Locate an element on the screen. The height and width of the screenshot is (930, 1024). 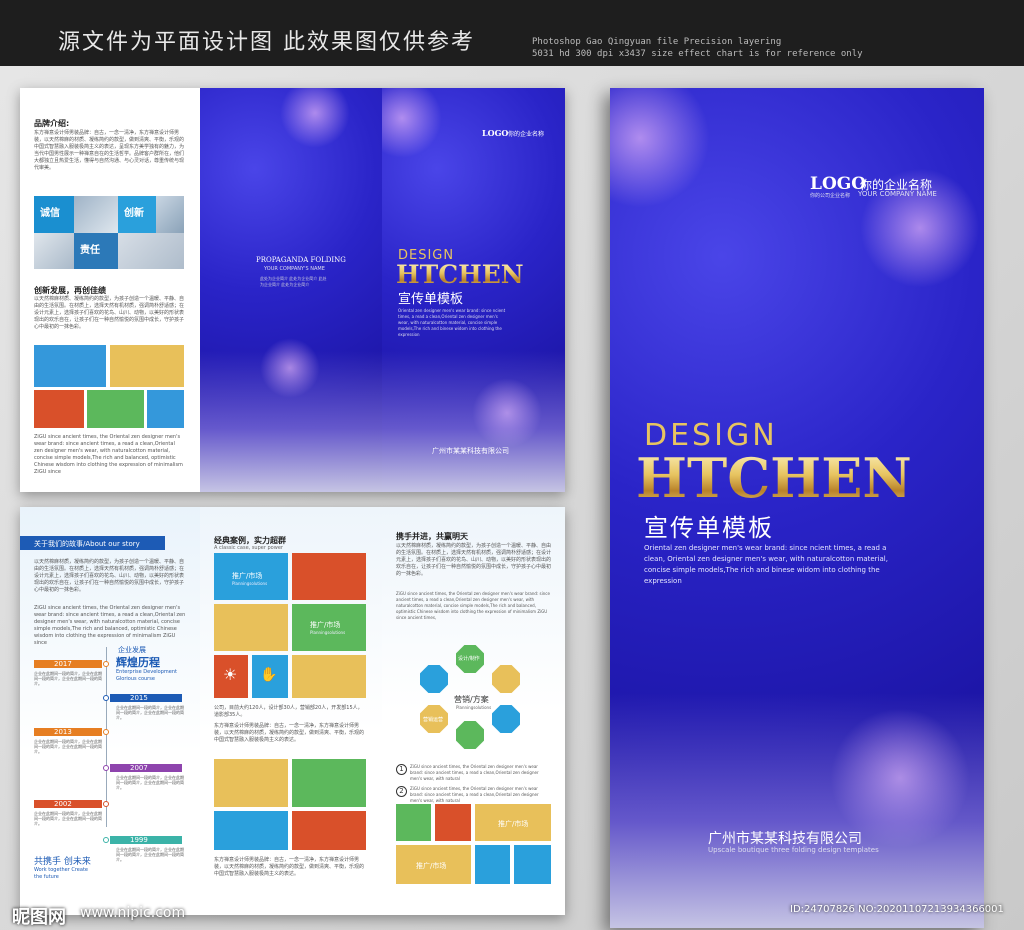
year-bar-2007: 2007 is located at coordinates (146, 768).